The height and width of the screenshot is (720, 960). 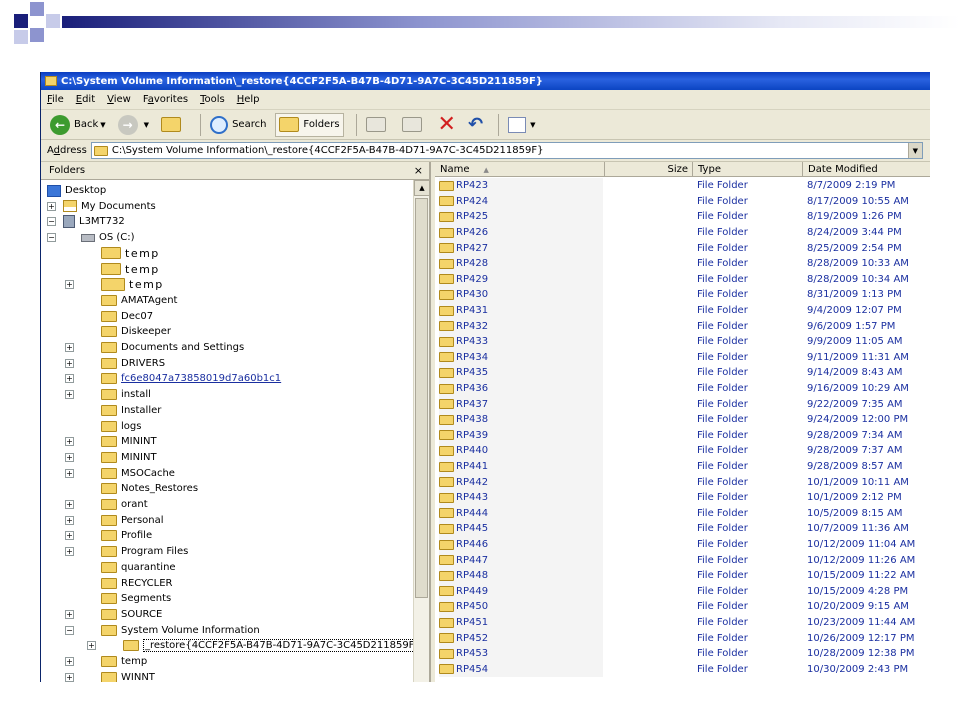 I want to click on tree-item: WINNT, so click(x=128, y=676).